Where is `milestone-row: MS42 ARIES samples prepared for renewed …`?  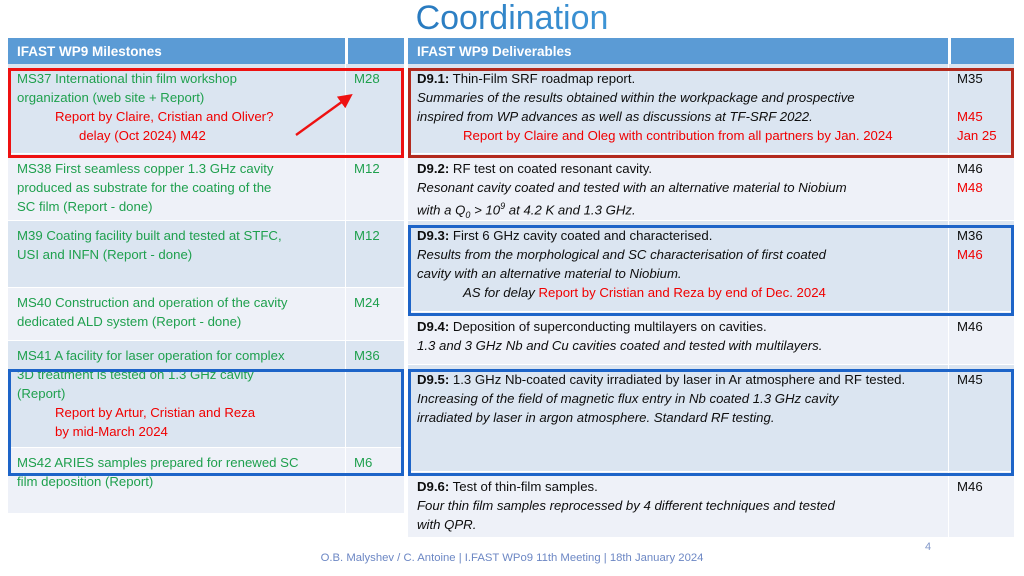 milestone-row: MS42 ARIES samples prepared for renewed … is located at coordinates (206, 481).